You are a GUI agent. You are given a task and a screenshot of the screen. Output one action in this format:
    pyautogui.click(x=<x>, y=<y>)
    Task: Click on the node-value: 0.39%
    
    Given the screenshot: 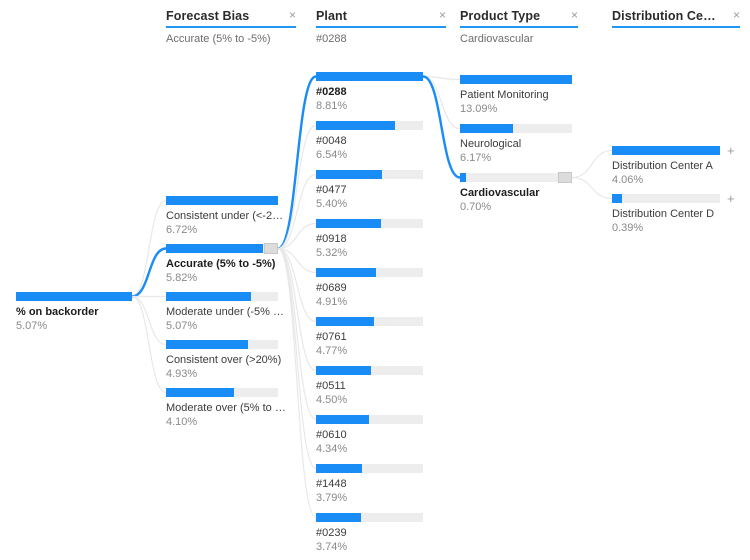 What is the action you would take?
    pyautogui.click(x=628, y=228)
    